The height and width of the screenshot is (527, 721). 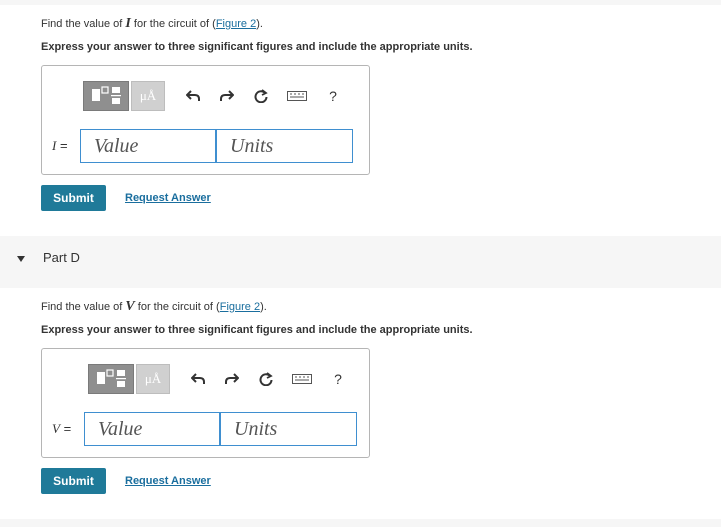 I want to click on bottom-band, so click(x=360, y=523).